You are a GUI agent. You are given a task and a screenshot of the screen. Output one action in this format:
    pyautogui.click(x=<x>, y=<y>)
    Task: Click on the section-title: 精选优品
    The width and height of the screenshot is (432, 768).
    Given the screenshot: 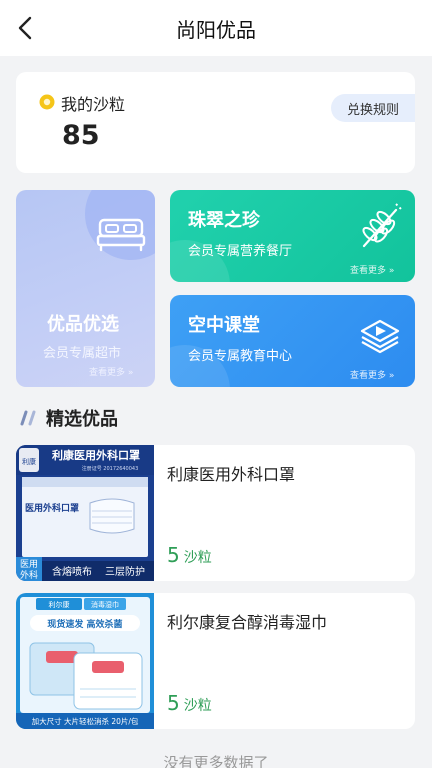 What is the action you would take?
    pyautogui.click(x=82, y=419)
    